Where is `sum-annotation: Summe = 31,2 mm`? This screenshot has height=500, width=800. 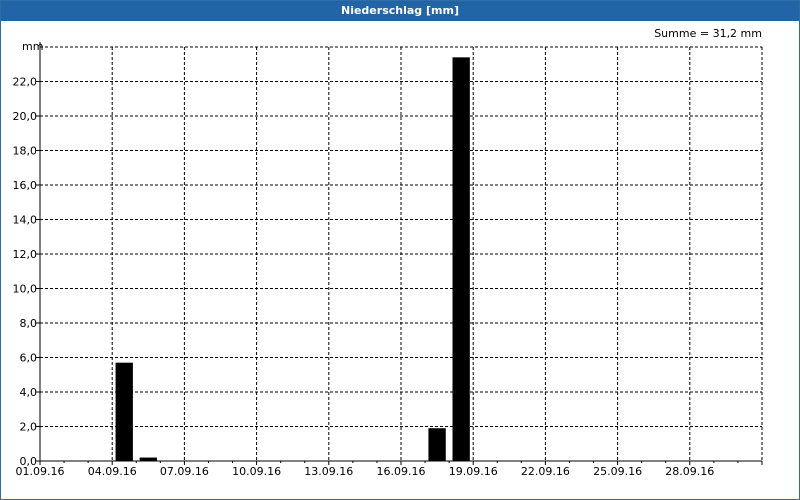 sum-annotation: Summe = 31,2 mm is located at coordinates (708, 33).